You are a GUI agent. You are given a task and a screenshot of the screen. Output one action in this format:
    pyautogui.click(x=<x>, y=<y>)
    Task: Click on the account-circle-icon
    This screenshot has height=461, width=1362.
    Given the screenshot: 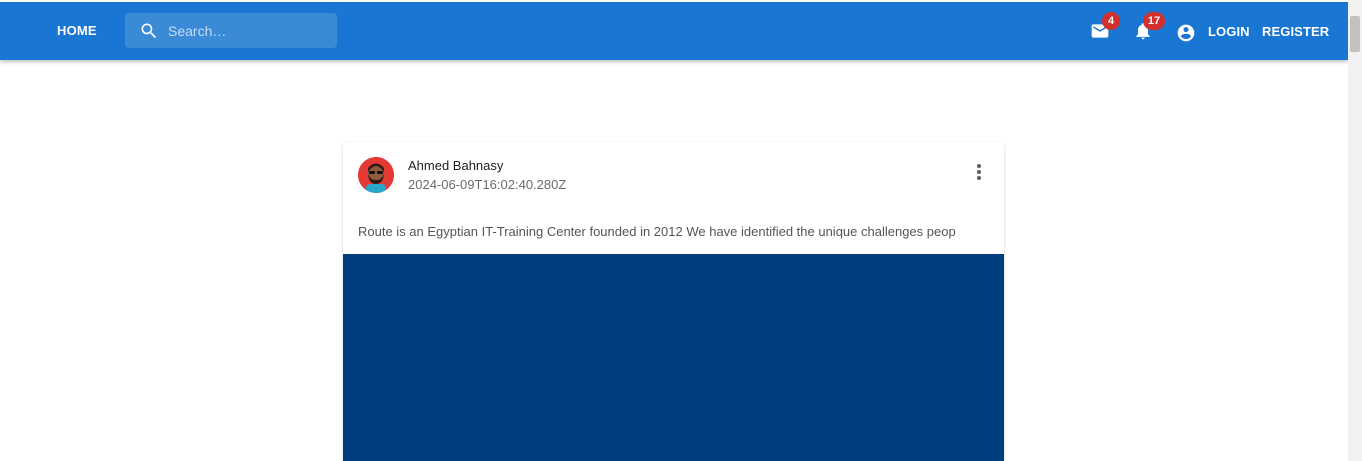 What is the action you would take?
    pyautogui.click(x=1186, y=33)
    